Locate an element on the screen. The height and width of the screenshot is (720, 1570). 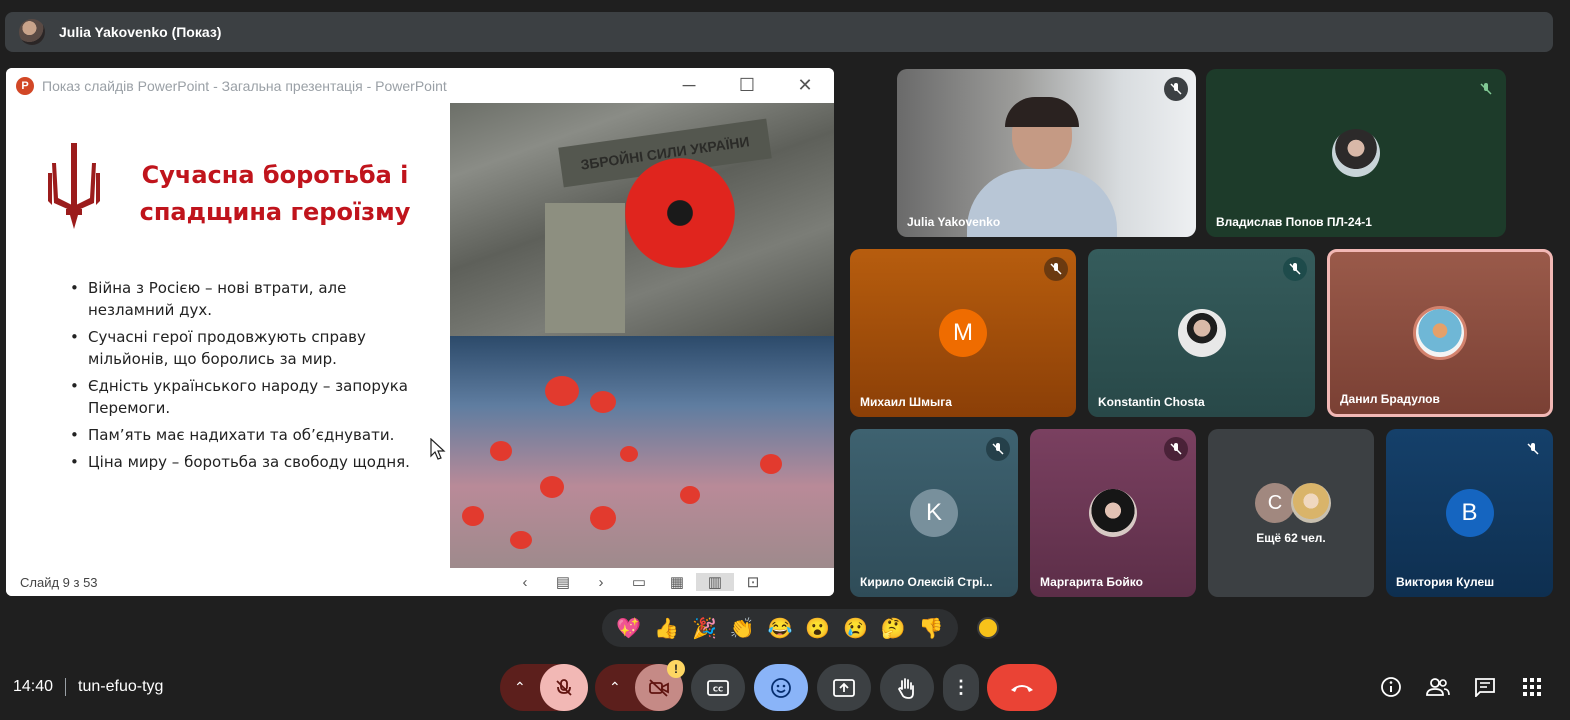
more-options-button: ⋮ is located at coordinates (961, 687).